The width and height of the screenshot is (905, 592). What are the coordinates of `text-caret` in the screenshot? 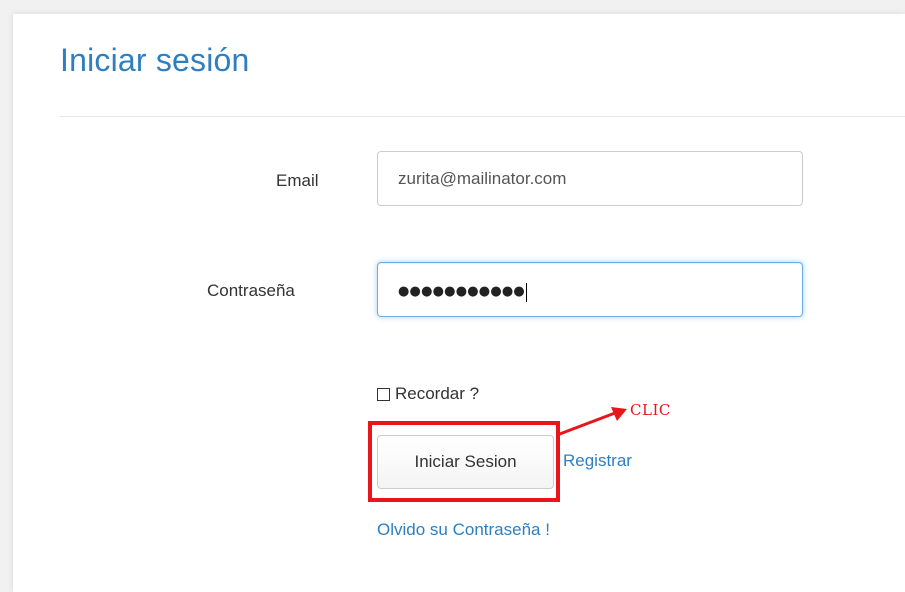 It's located at (526, 292).